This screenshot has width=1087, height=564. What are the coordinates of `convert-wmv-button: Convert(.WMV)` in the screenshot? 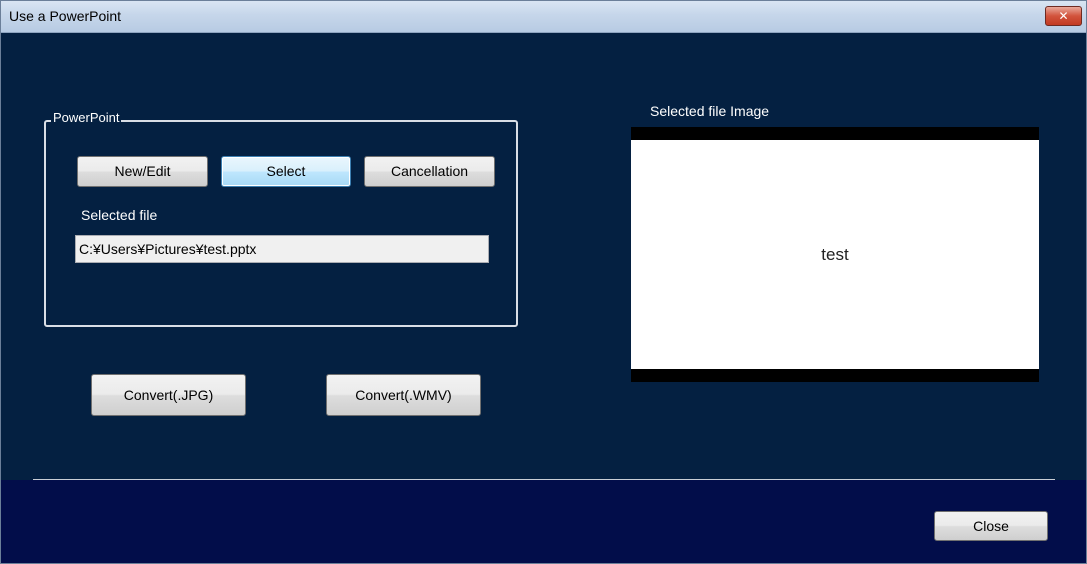 It's located at (403, 395).